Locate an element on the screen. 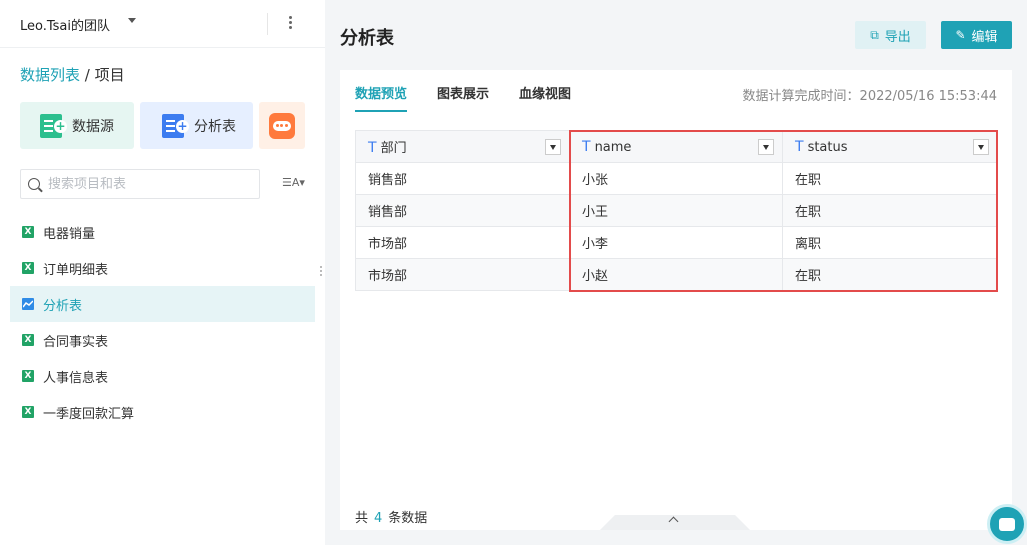 This screenshot has height=545, width=1027. edit-label: 编辑 is located at coordinates (984, 37).